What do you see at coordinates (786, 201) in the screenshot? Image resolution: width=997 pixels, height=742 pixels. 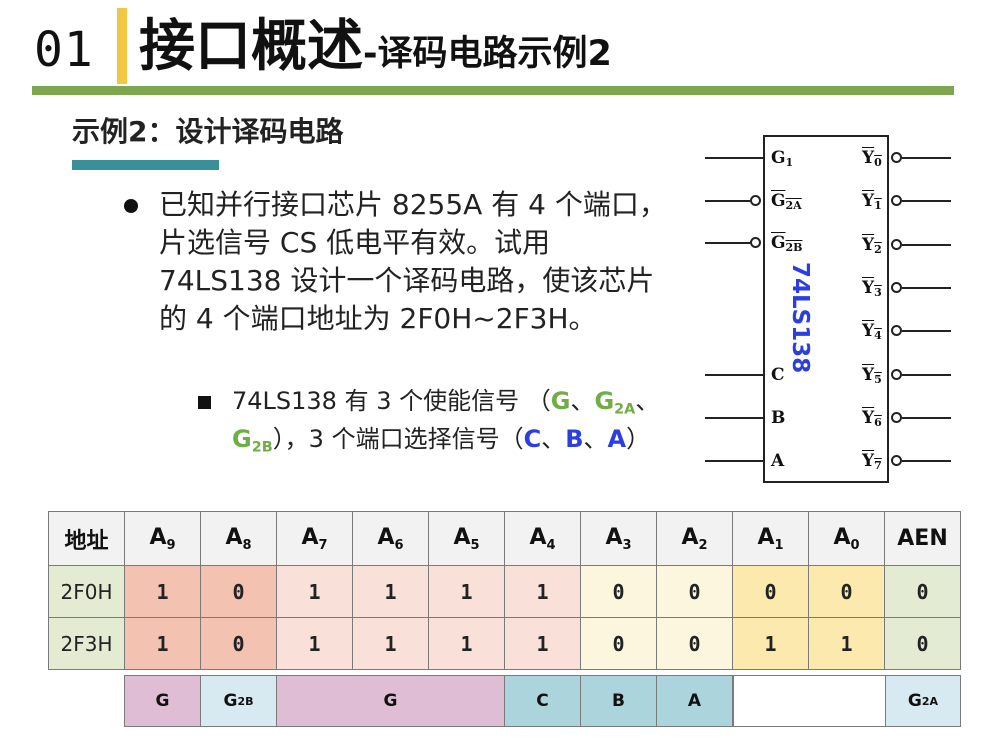 I see `pin-label: G2A` at bounding box center [786, 201].